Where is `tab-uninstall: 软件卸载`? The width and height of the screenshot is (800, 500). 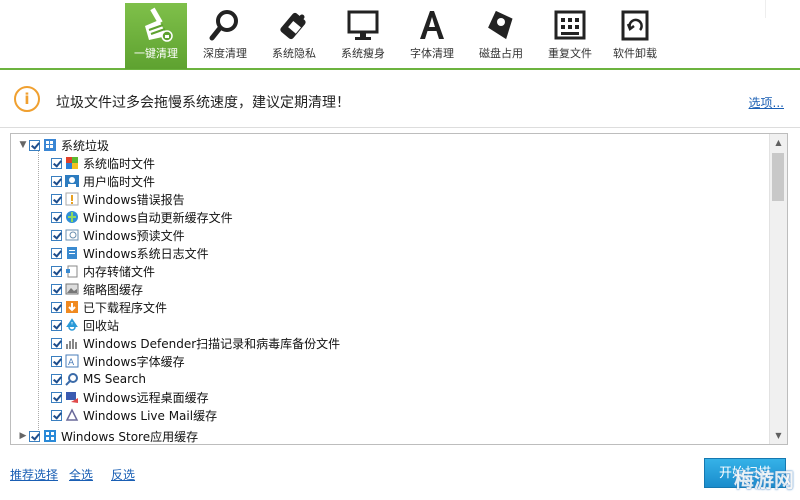
tab-uninstall: 软件卸载 is located at coordinates (635, 35).